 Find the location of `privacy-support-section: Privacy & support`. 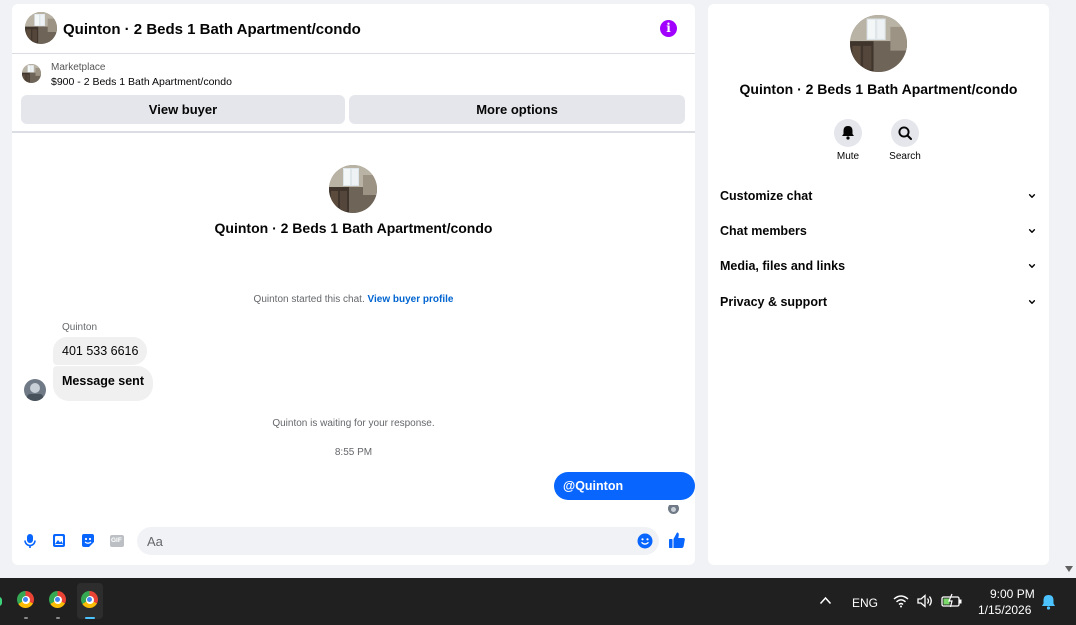

privacy-support-section: Privacy & support is located at coordinates (879, 302).